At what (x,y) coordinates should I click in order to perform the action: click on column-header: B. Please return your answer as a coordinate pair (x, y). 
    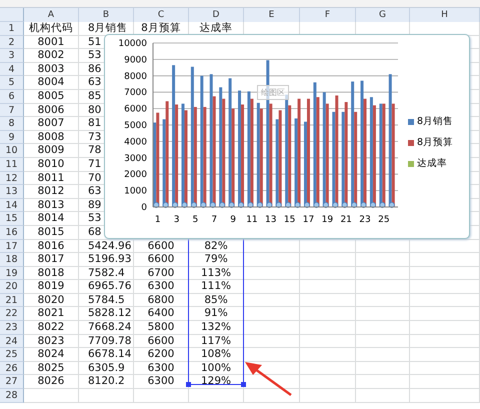
    Looking at the image, I should click on (106, 15).